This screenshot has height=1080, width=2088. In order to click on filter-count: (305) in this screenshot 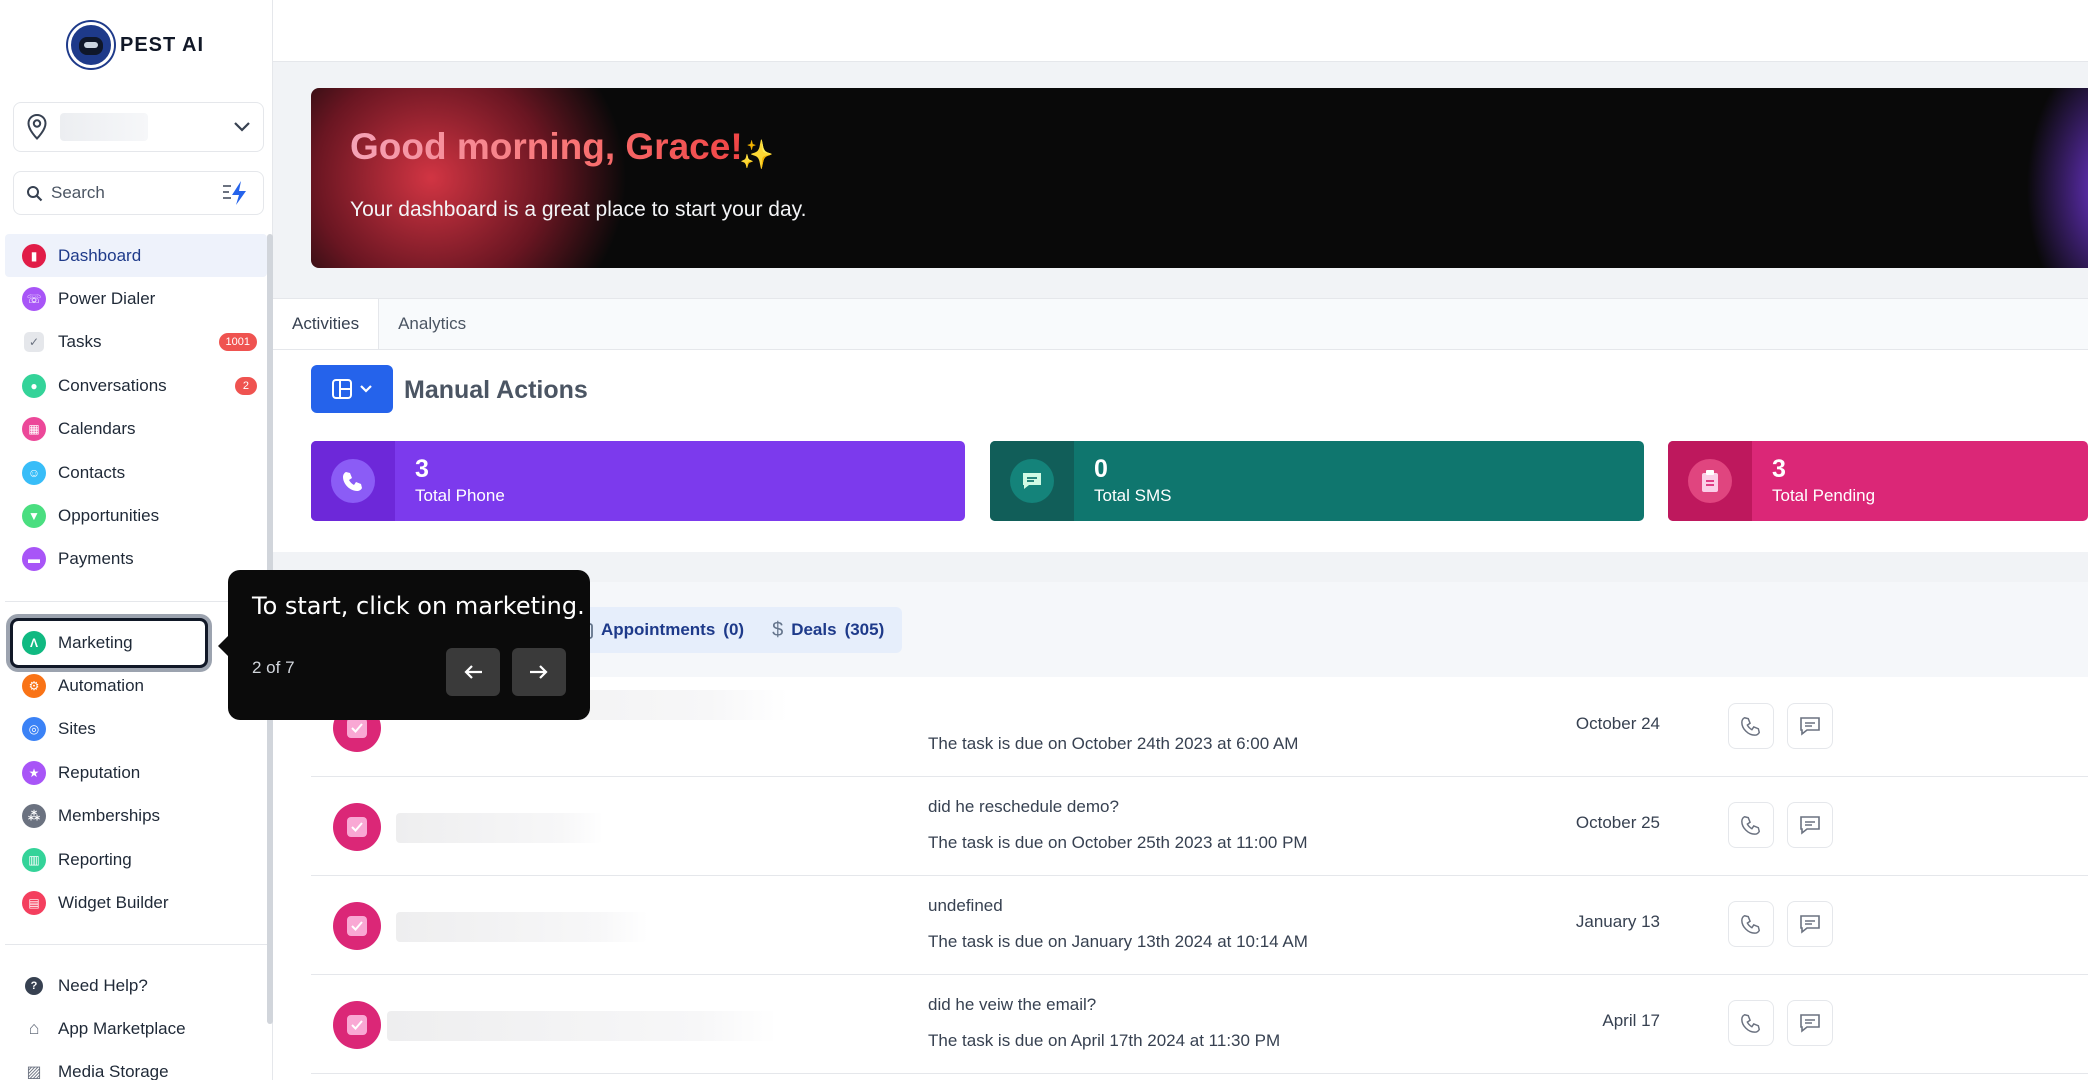, I will do `click(864, 629)`.